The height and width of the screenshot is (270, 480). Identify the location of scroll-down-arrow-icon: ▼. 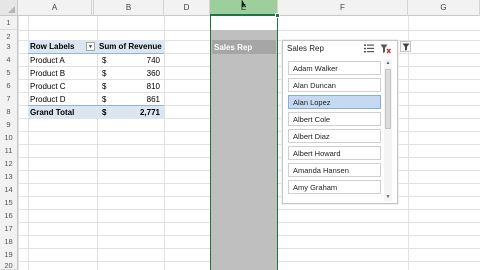
(388, 197).